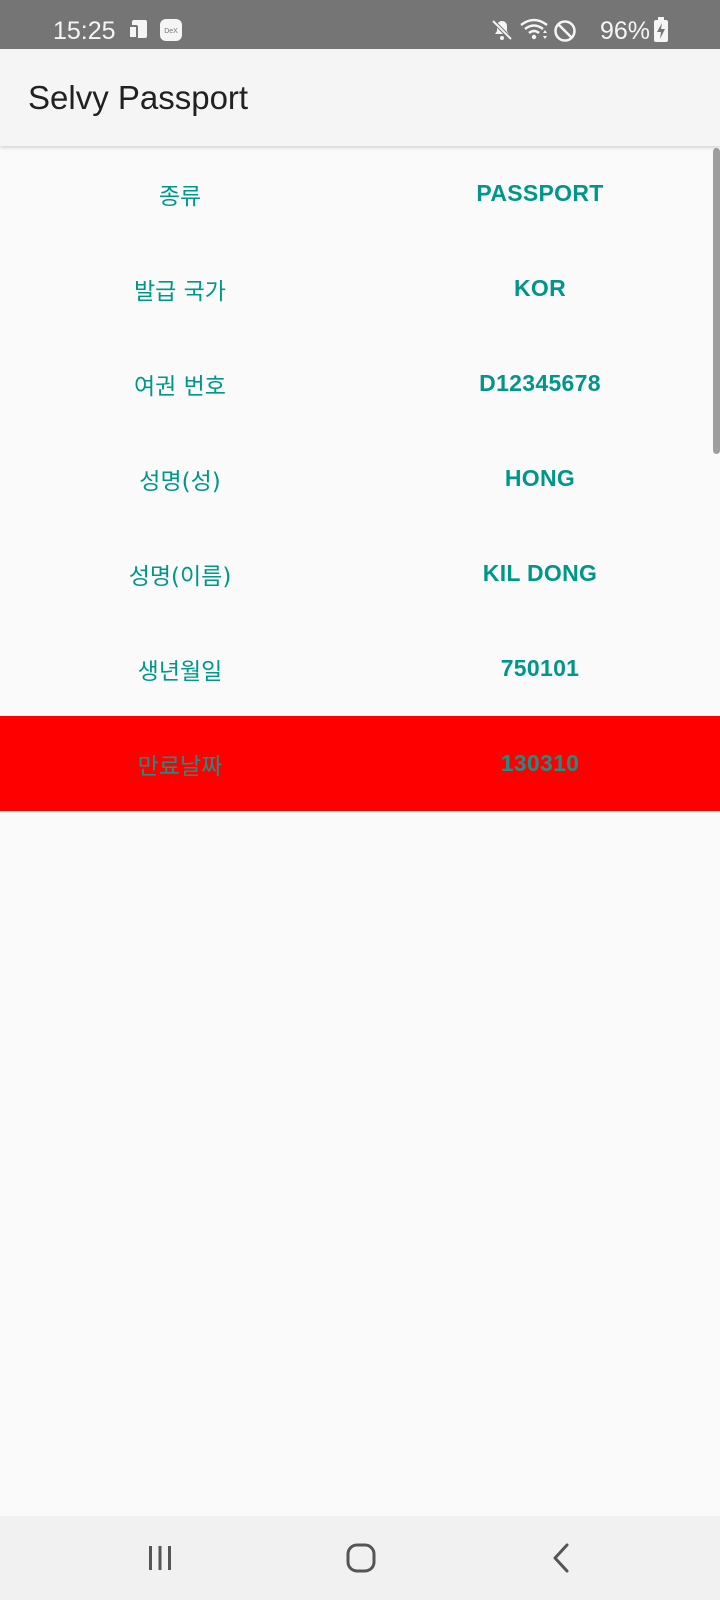 This screenshot has width=720, height=1600. I want to click on field-value: KIL DONG, so click(540, 573).